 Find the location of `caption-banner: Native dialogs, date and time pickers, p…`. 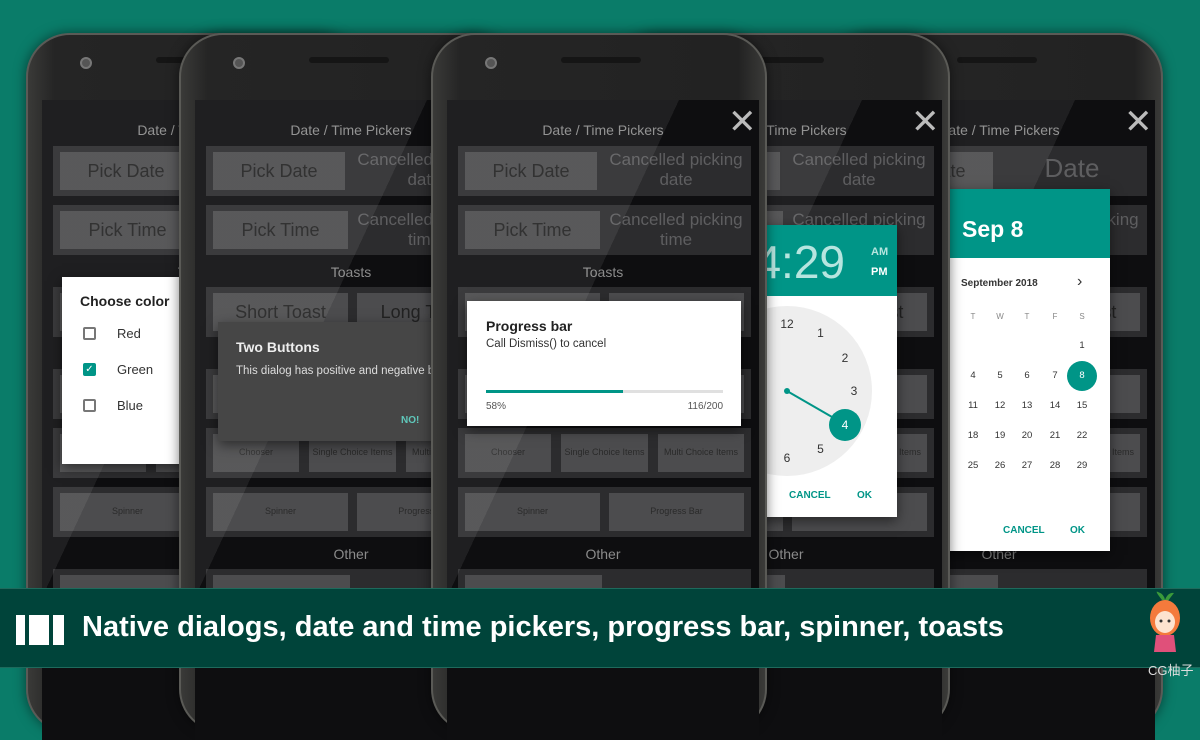

caption-banner: Native dialogs, date and time pickers, p… is located at coordinates (600, 628).